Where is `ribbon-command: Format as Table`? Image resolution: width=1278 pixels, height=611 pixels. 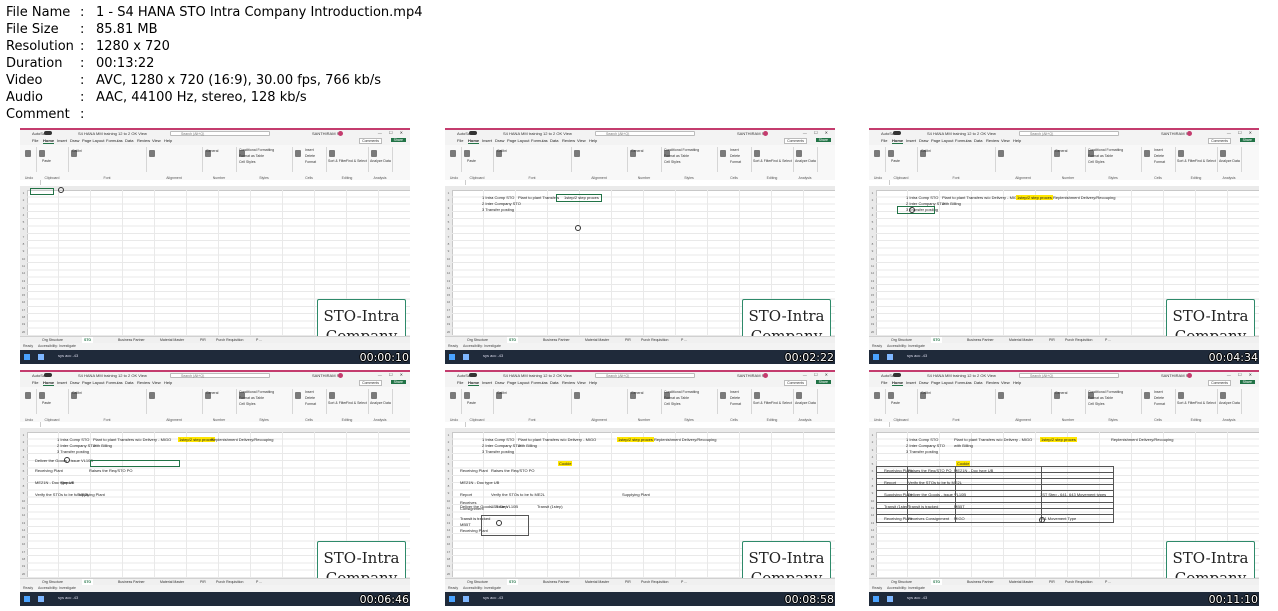 ribbon-command: Format as Table is located at coordinates (676, 398).